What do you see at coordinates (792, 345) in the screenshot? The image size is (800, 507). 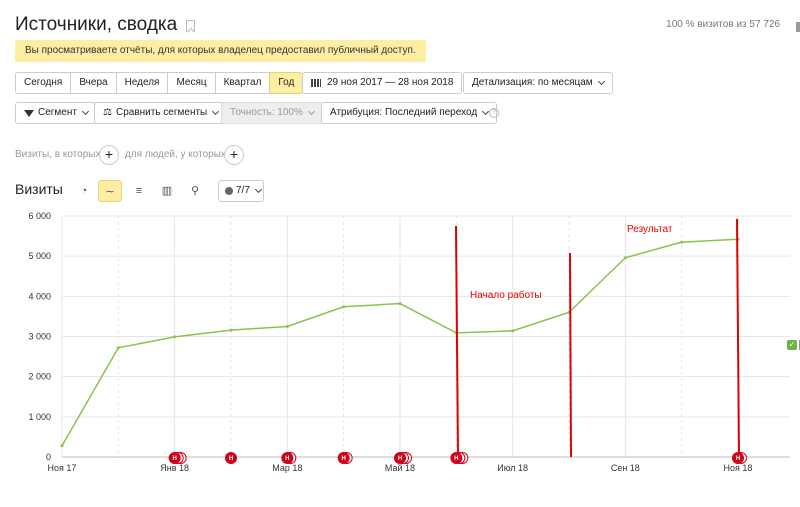 I see `legend-checkbox: ✓` at bounding box center [792, 345].